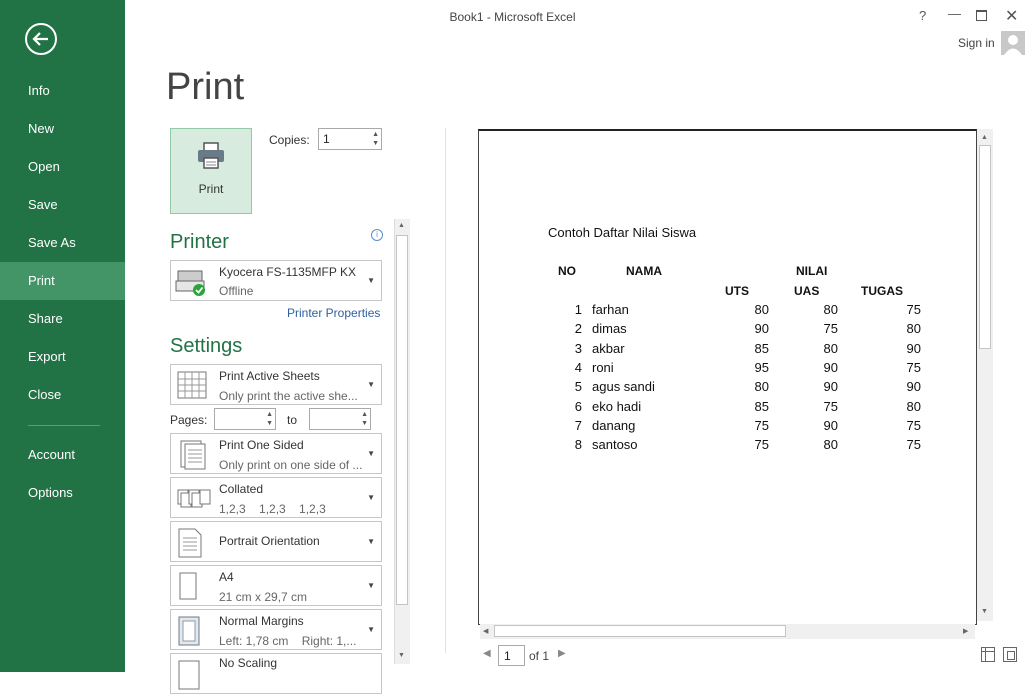 The image size is (1025, 694). What do you see at coordinates (578, 425) in the screenshot?
I see `cell-no: 7` at bounding box center [578, 425].